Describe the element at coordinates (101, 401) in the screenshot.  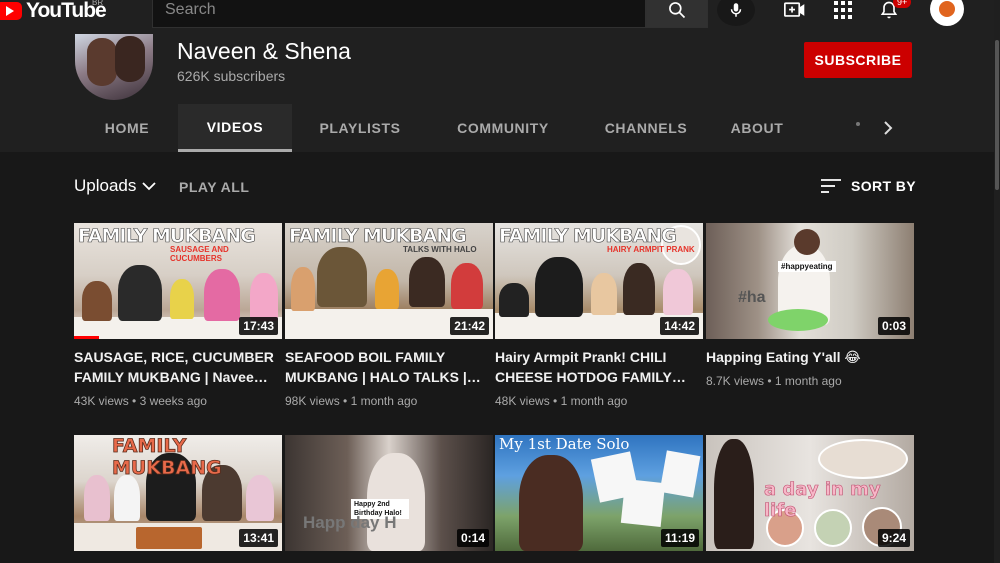
I see `video-views: 43K views` at that location.